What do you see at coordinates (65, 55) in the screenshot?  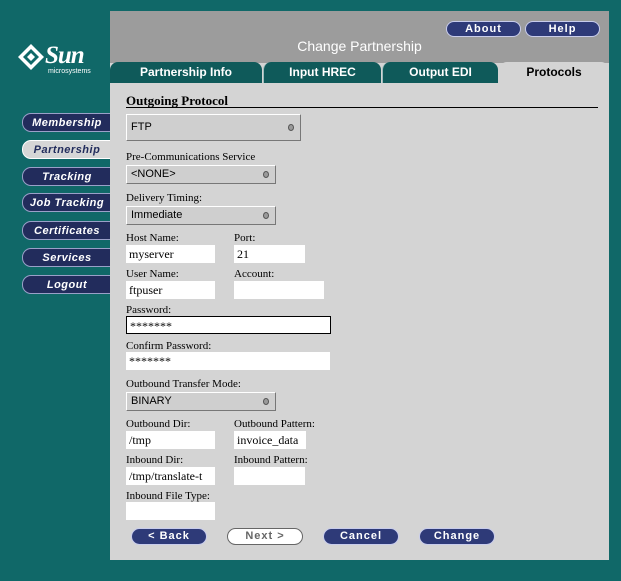 I see `logo-brand: Sun` at bounding box center [65, 55].